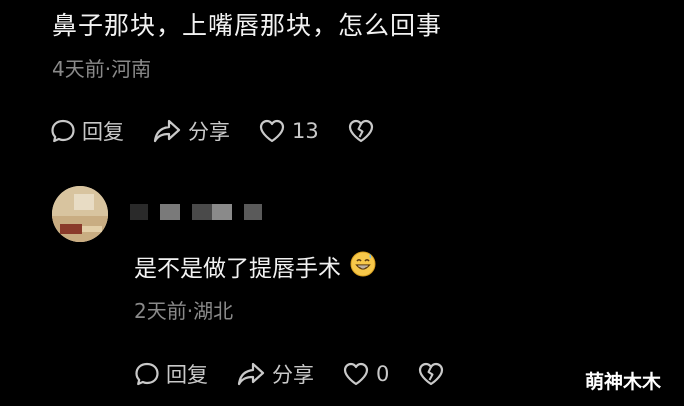  What do you see at coordinates (363, 269) in the screenshot?
I see `grinning-sweat-emoji` at bounding box center [363, 269].